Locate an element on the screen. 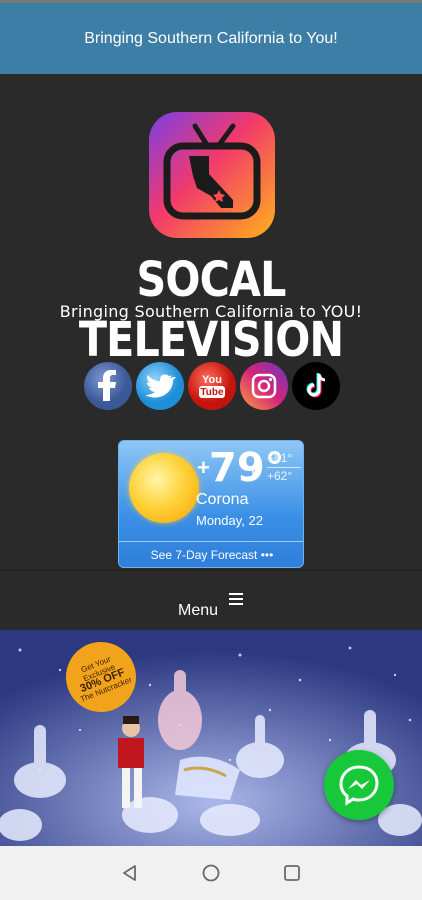 This screenshot has height=900, width=422. menu-bar: Menu is located at coordinates (211, 600).